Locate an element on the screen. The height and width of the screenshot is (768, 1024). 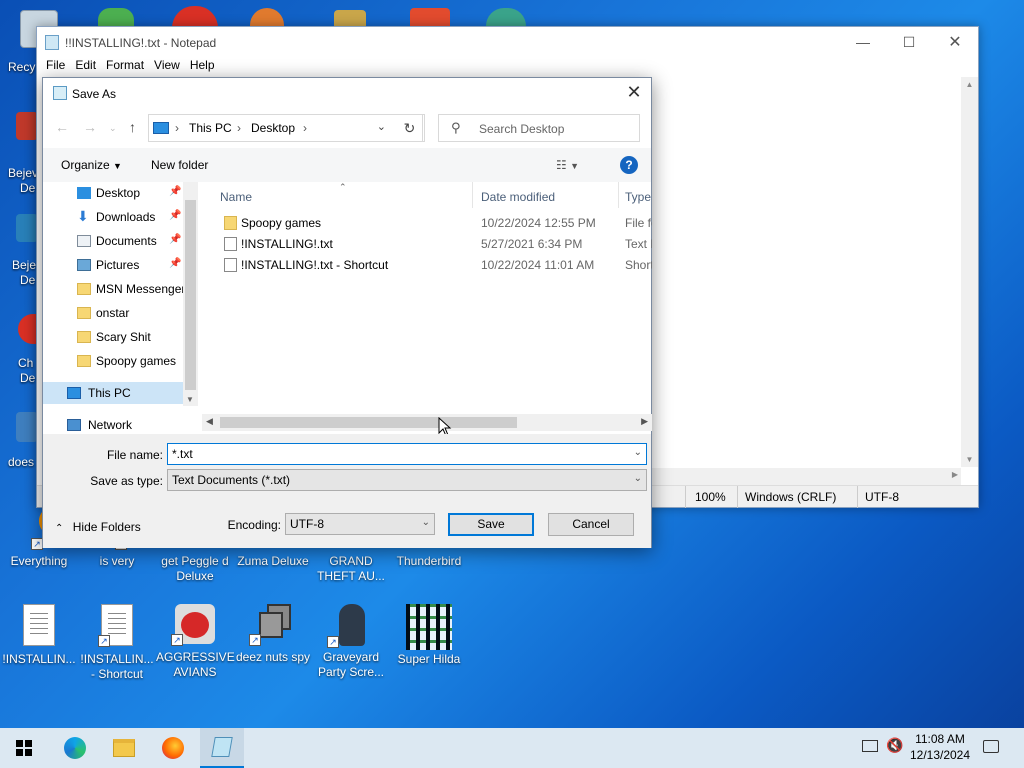
maximize-icon: ☐ is located at coordinates (909, 42).